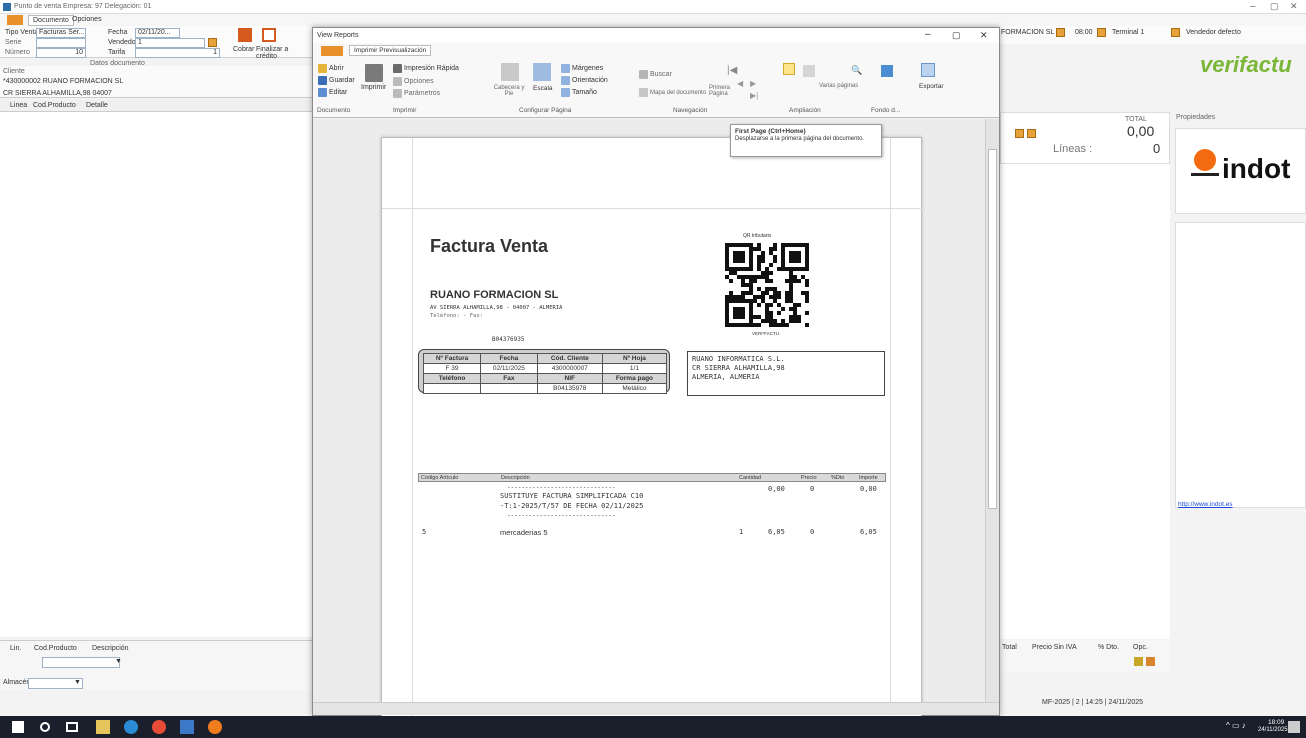 Image resolution: width=1306 pixels, height=738 pixels. What do you see at coordinates (655, 74) in the screenshot?
I see `buscar-button: Buscar` at bounding box center [655, 74].